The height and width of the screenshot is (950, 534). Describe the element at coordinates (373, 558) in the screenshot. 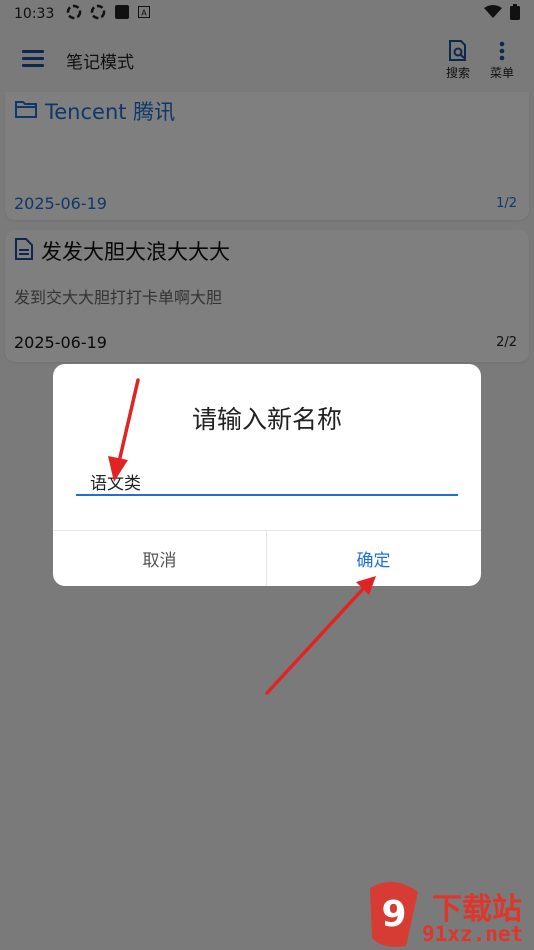

I see `confirm-button: 确定` at that location.